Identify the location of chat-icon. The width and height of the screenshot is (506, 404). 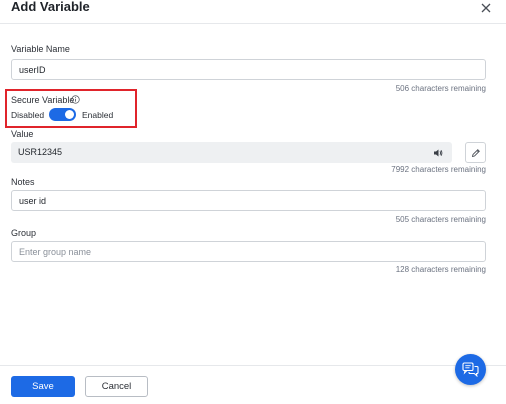
(470, 369).